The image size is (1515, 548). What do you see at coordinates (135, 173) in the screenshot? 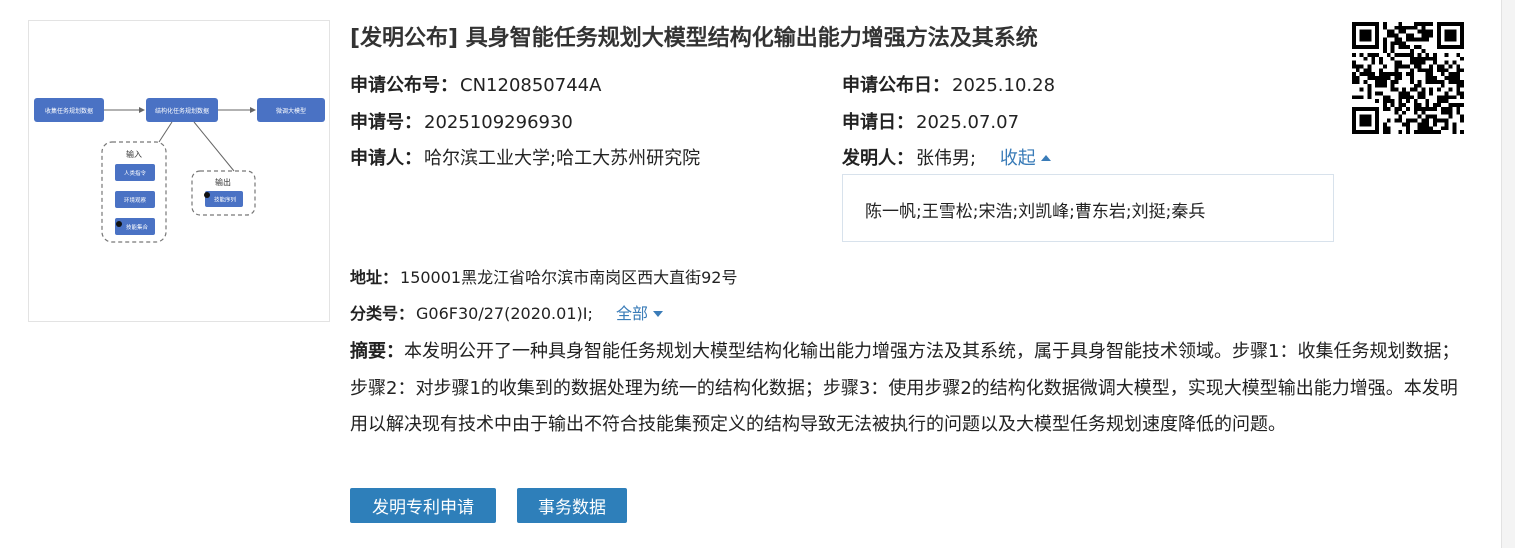
I see `diagram-input-item: 人类指令` at bounding box center [135, 173].